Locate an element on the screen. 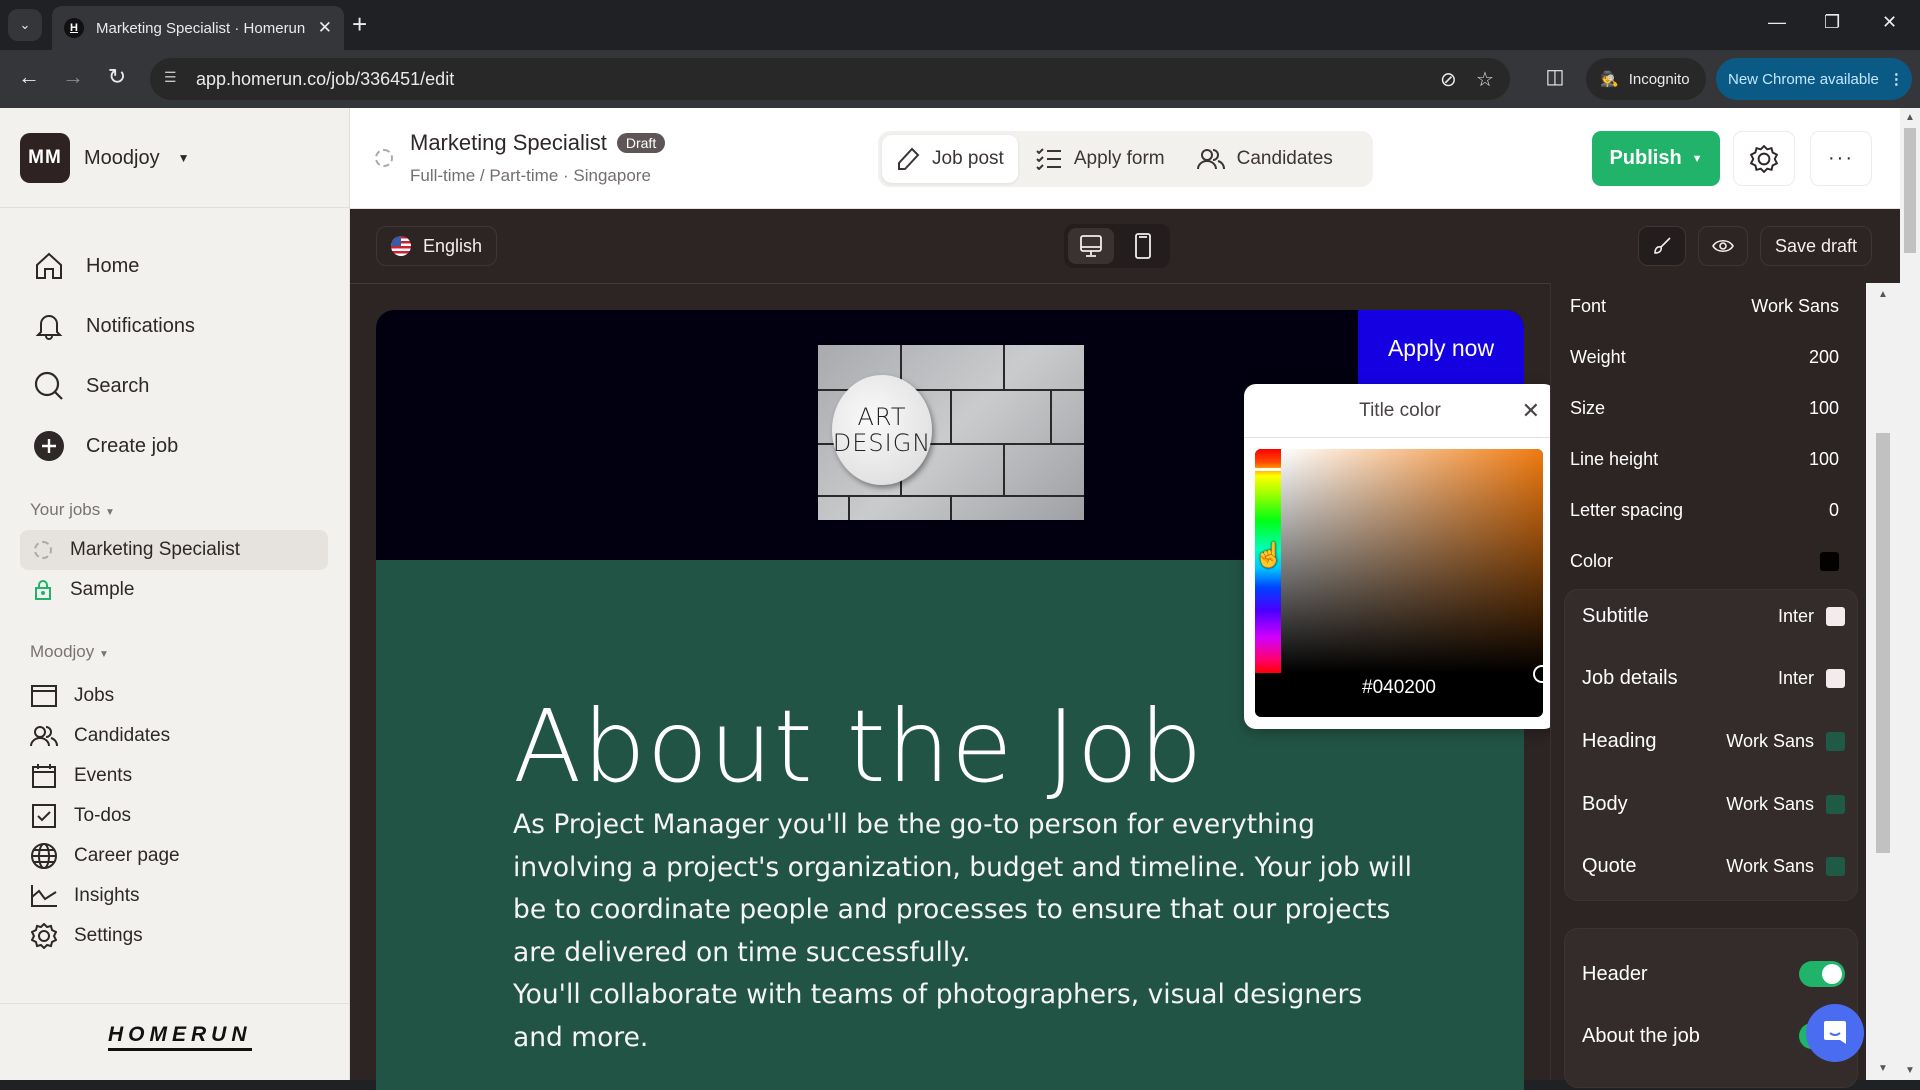 This screenshot has width=1920, height=1090. setting-row-font: Font Work Sans is located at coordinates (1703, 306).